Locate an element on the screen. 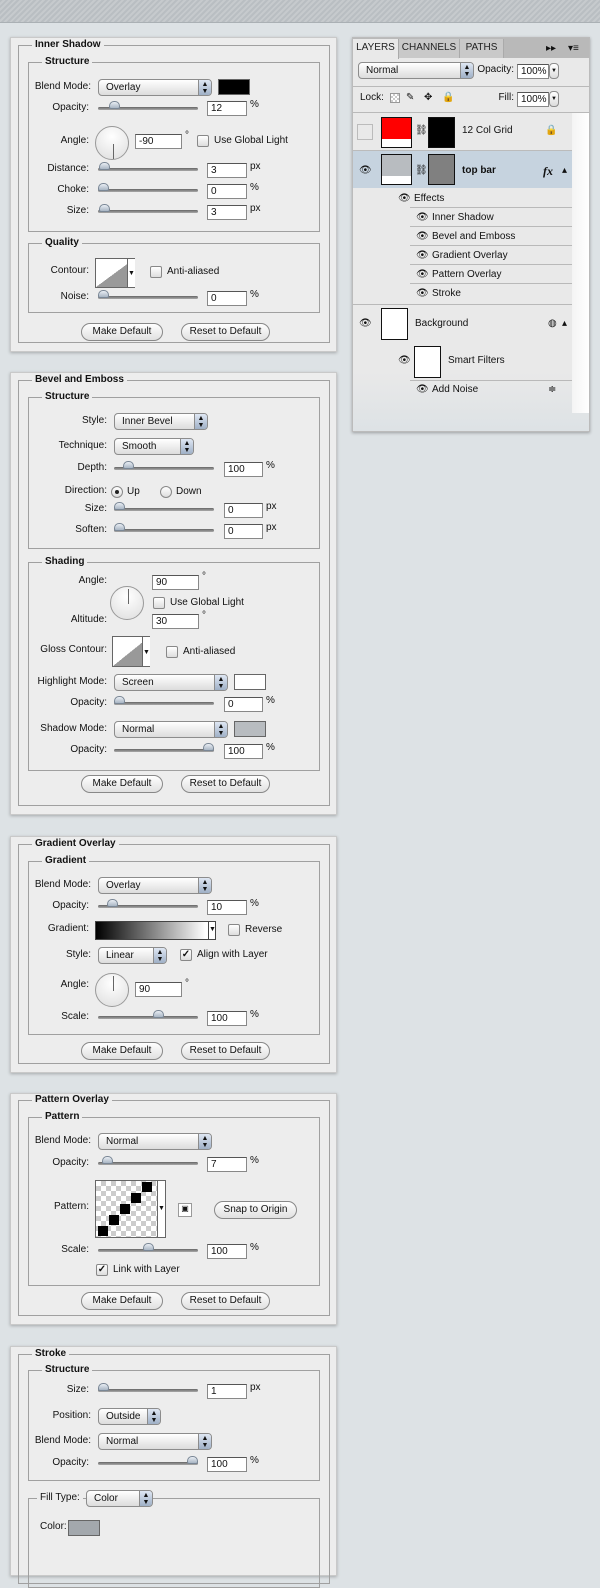 This screenshot has width=600, height=1588. choke-slider-thumb is located at coordinates (103, 187).